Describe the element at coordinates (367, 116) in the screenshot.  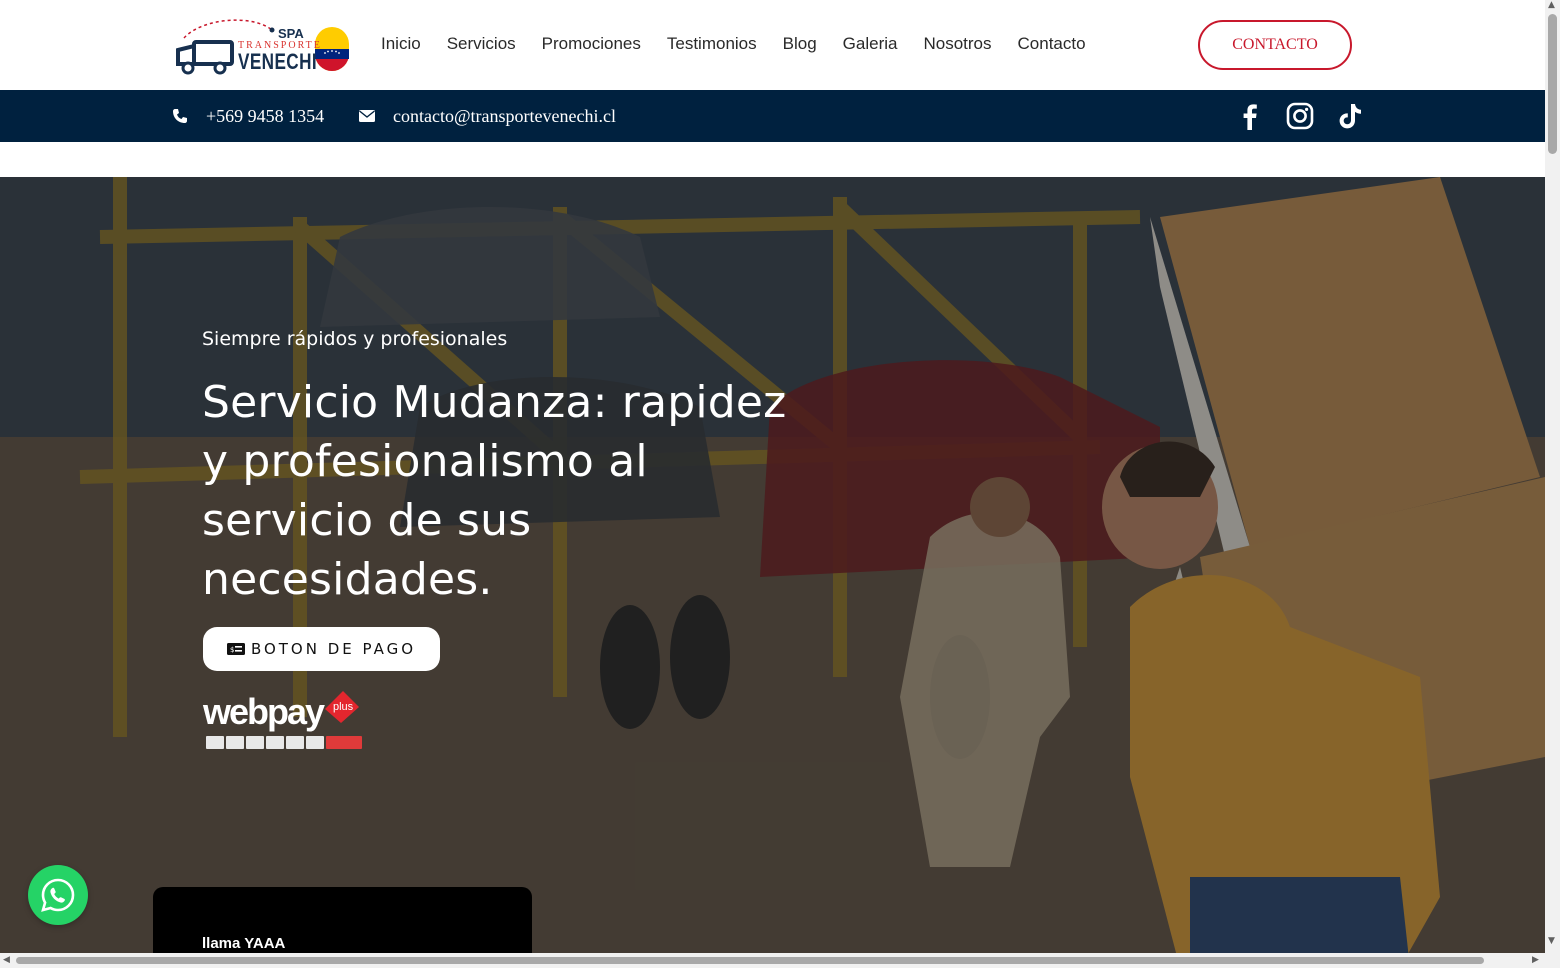
I see `envelope-icon` at that location.